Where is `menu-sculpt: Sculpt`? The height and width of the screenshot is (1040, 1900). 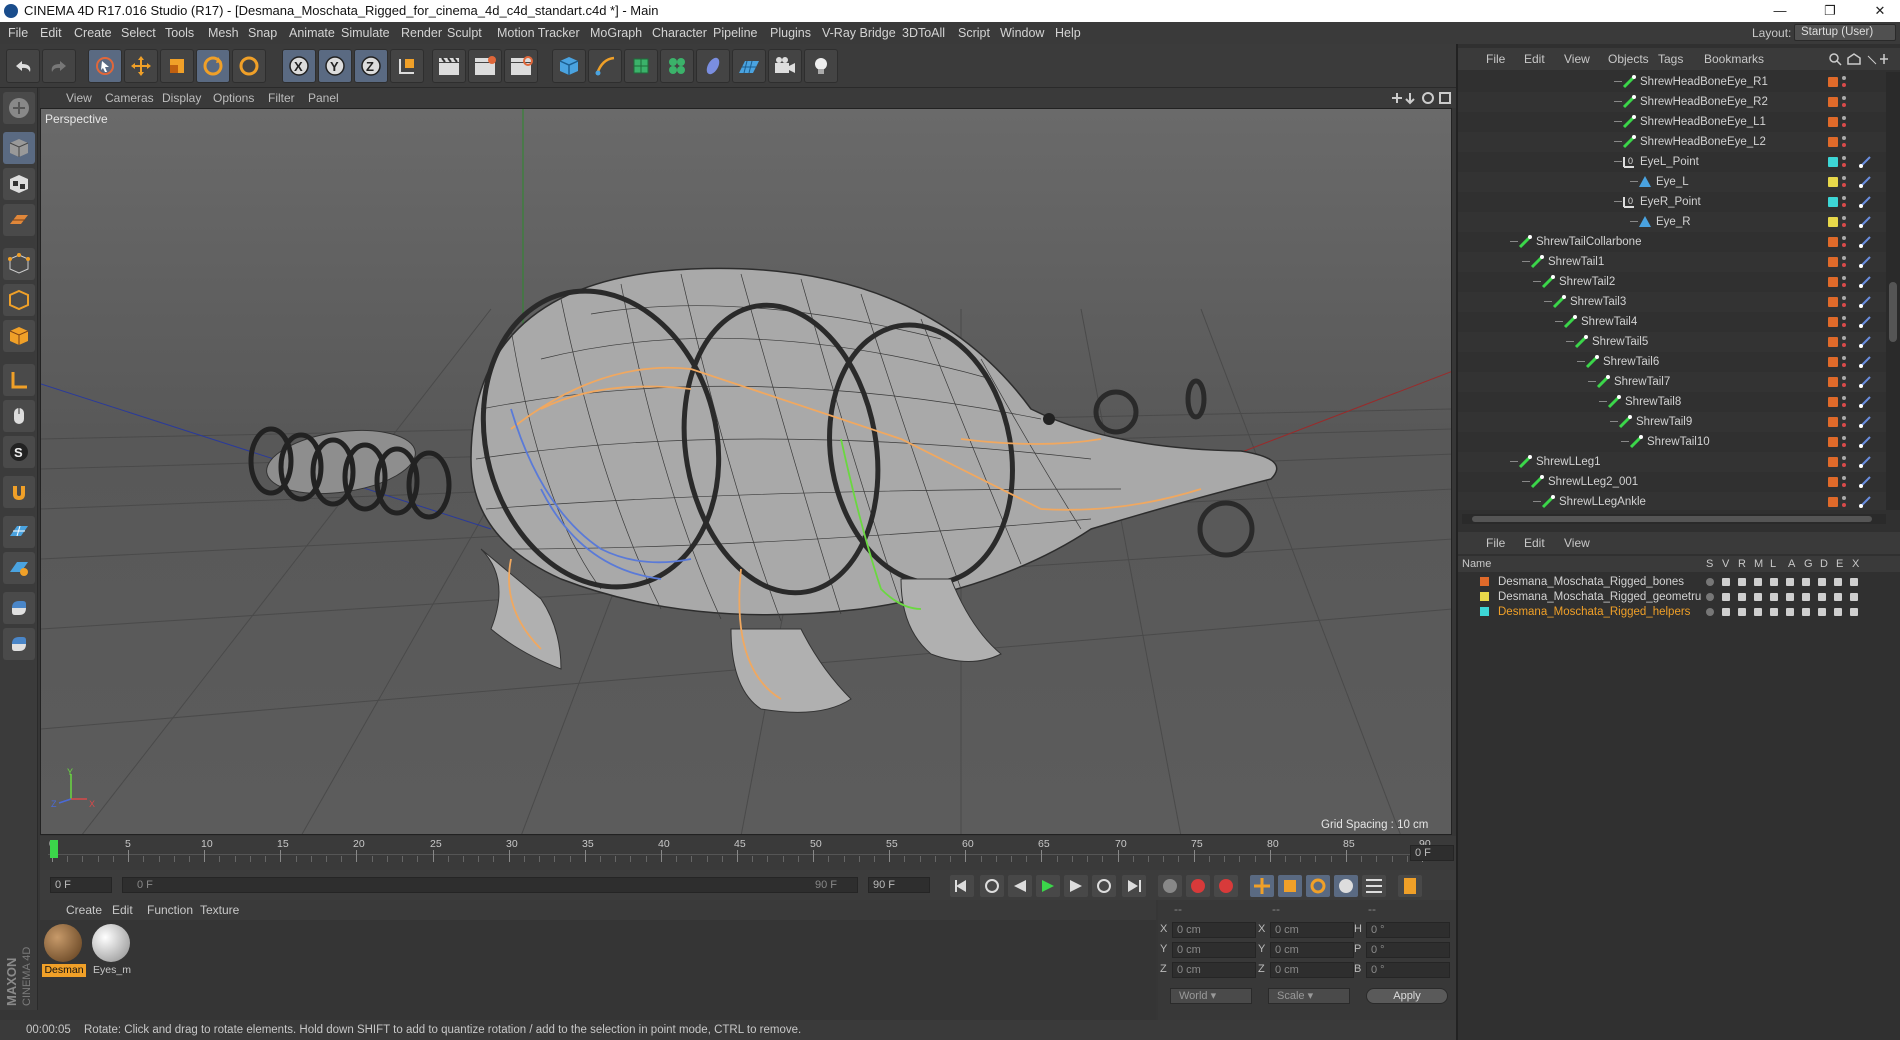
menu-sculpt: Sculpt is located at coordinates (464, 33).